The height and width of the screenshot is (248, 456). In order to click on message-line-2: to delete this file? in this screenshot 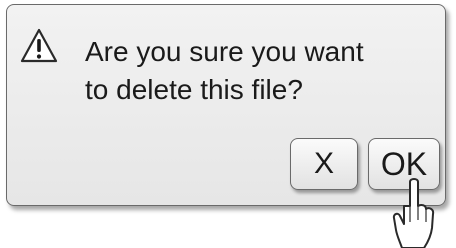, I will do `click(194, 89)`.